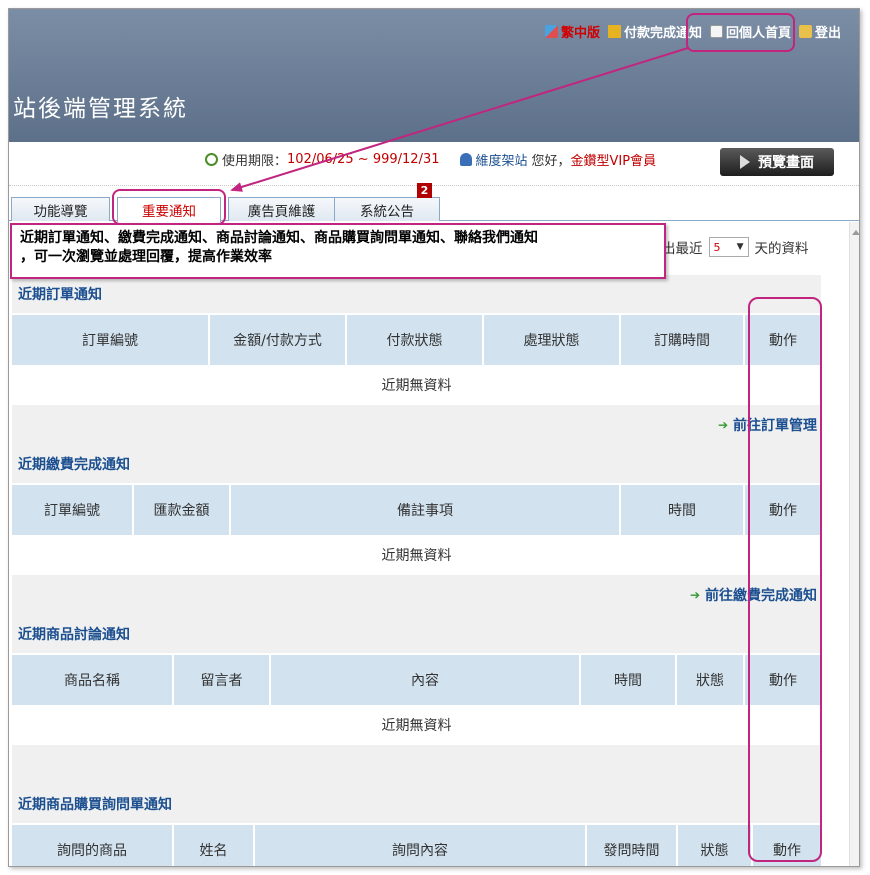  What do you see at coordinates (281, 209) in the screenshot?
I see `tab-ad-page: 廣告頁維護` at bounding box center [281, 209].